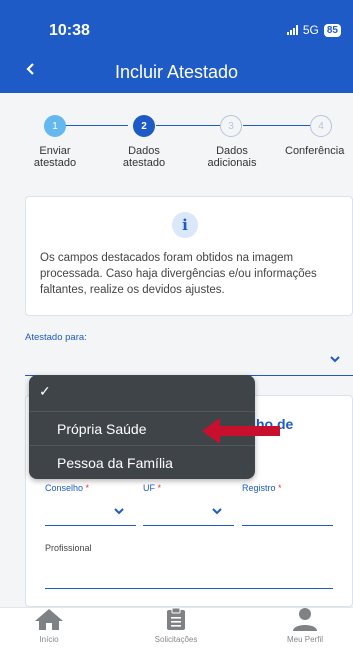 The width and height of the screenshot is (353, 666). What do you see at coordinates (188, 525) in the screenshot?
I see `uf-select` at bounding box center [188, 525].